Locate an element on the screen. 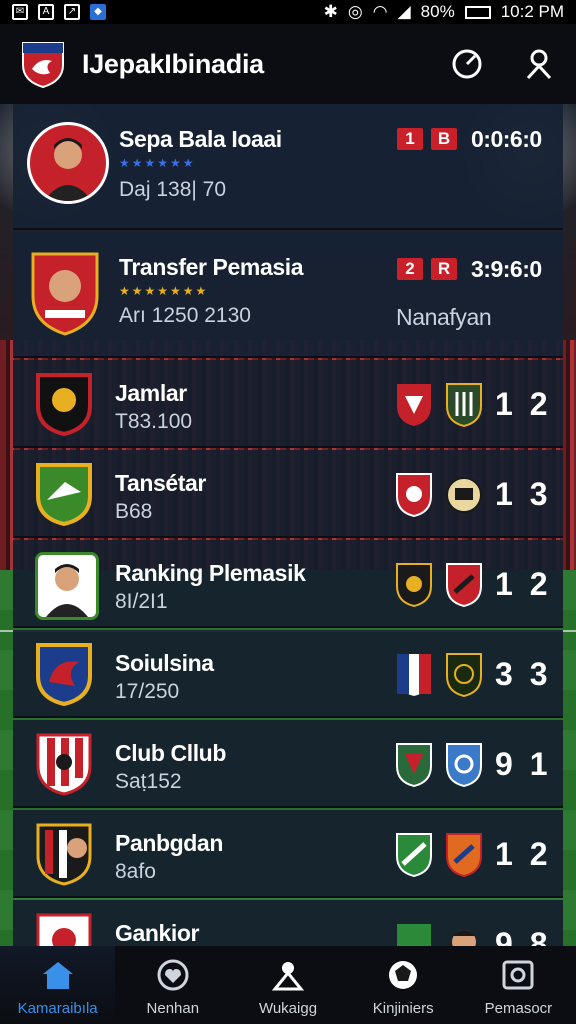  person-icon is located at coordinates (288, 975).